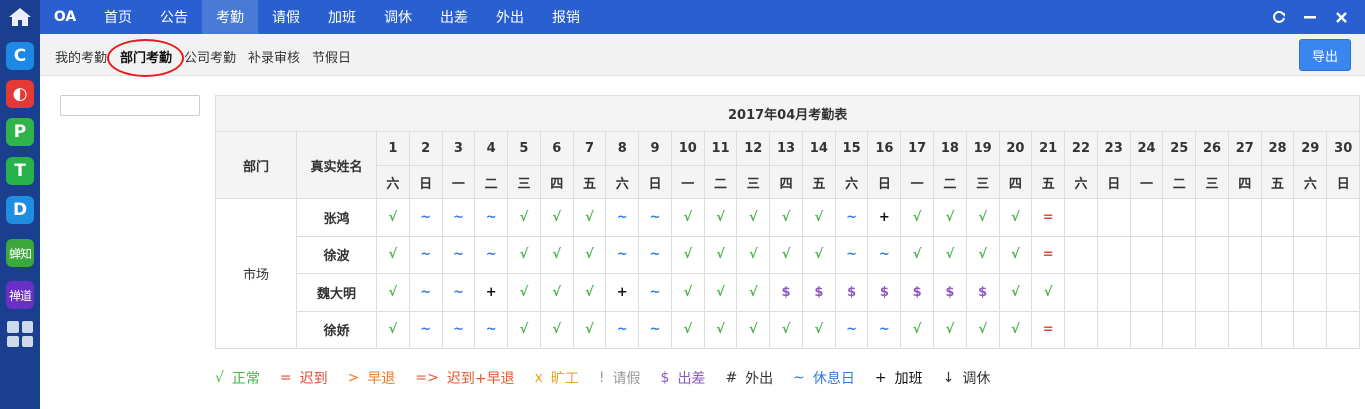 The image size is (1365, 409). Describe the element at coordinates (20, 56) in the screenshot. I see `dock-app-0: C` at that location.